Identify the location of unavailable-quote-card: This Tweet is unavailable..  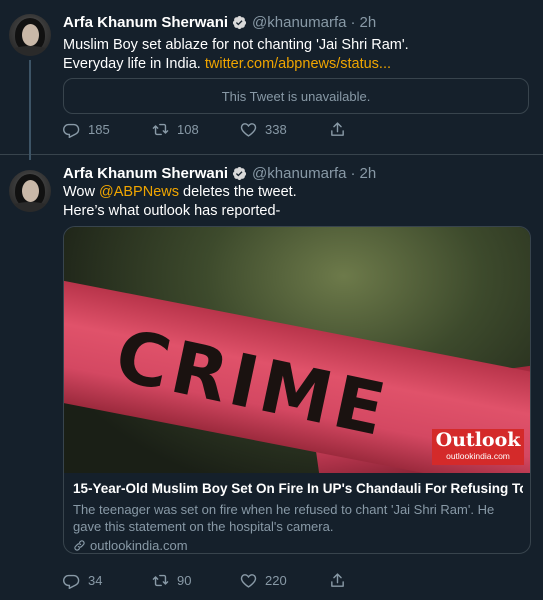
(296, 96).